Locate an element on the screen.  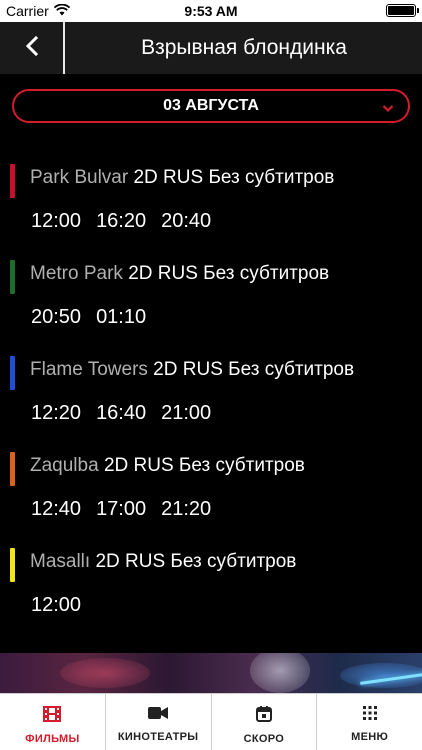
status-right is located at coordinates (402, 10).